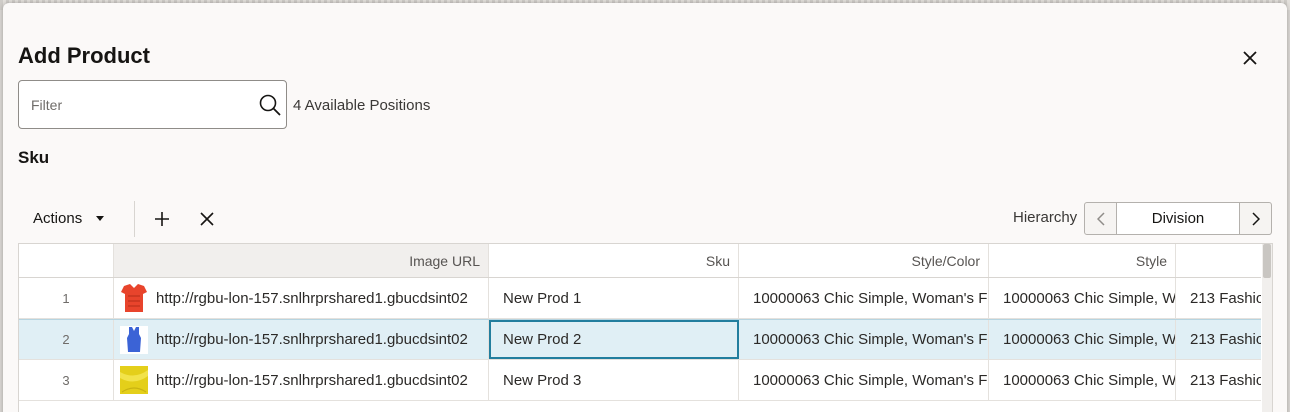  I want to click on grid-header-row: Image URL Sku Style/Color Style, so click(640, 261).